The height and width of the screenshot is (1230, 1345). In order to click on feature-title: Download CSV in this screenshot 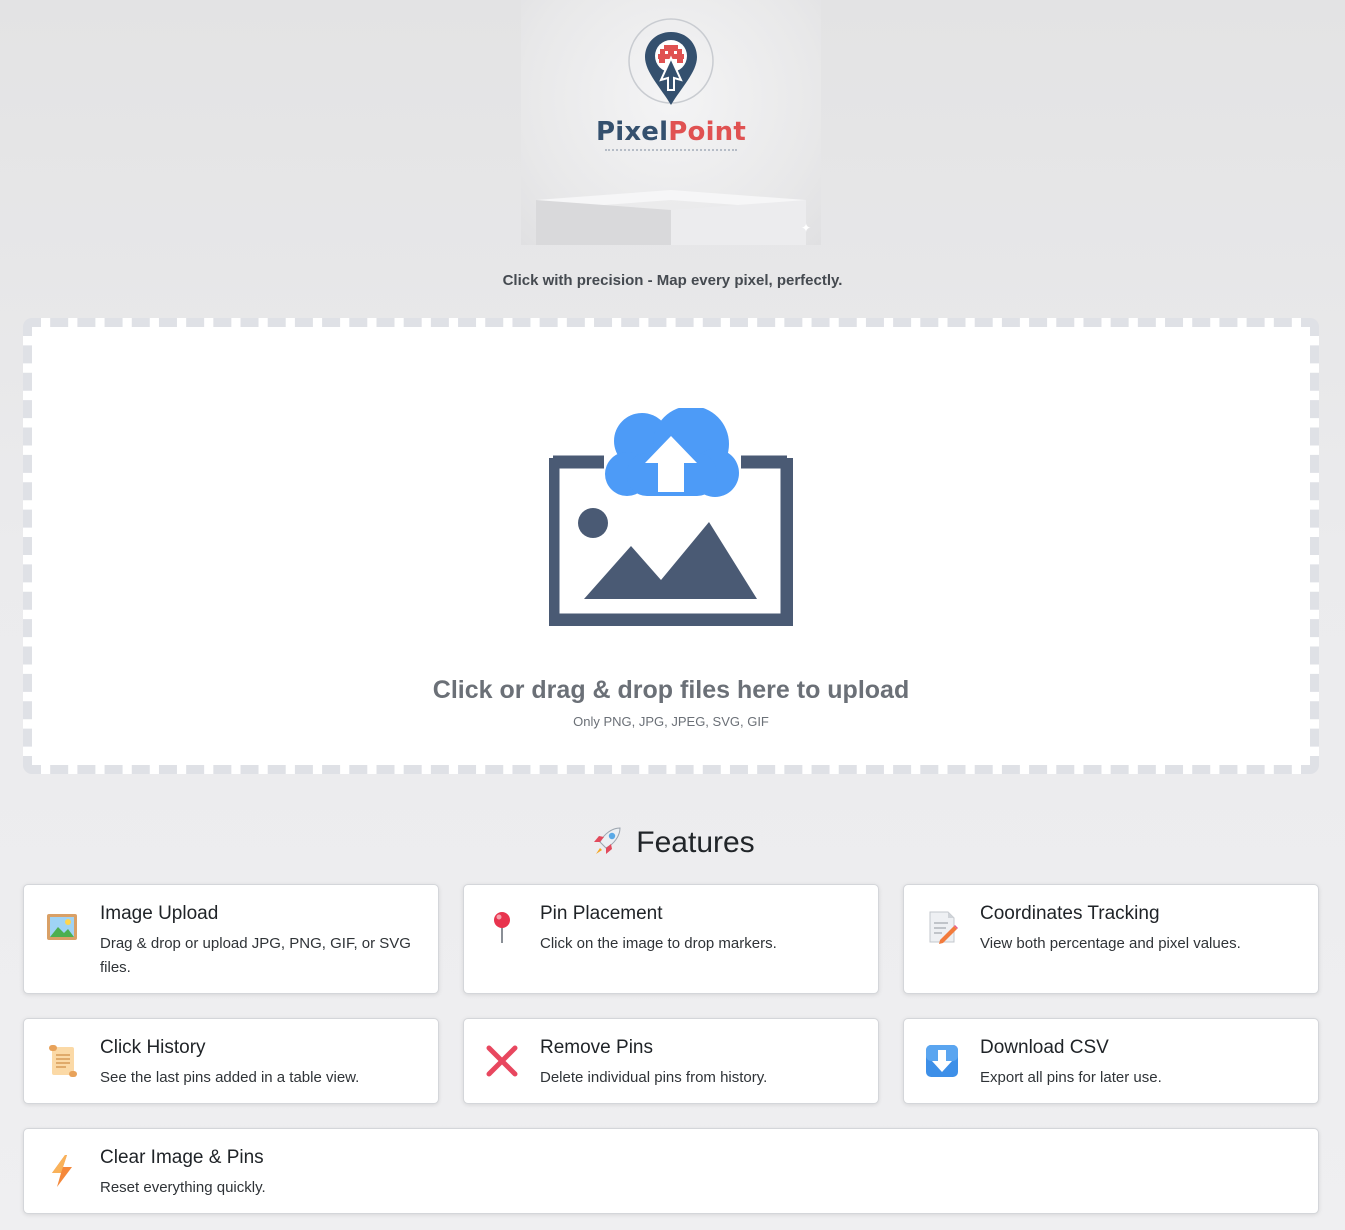, I will do `click(1044, 1047)`.